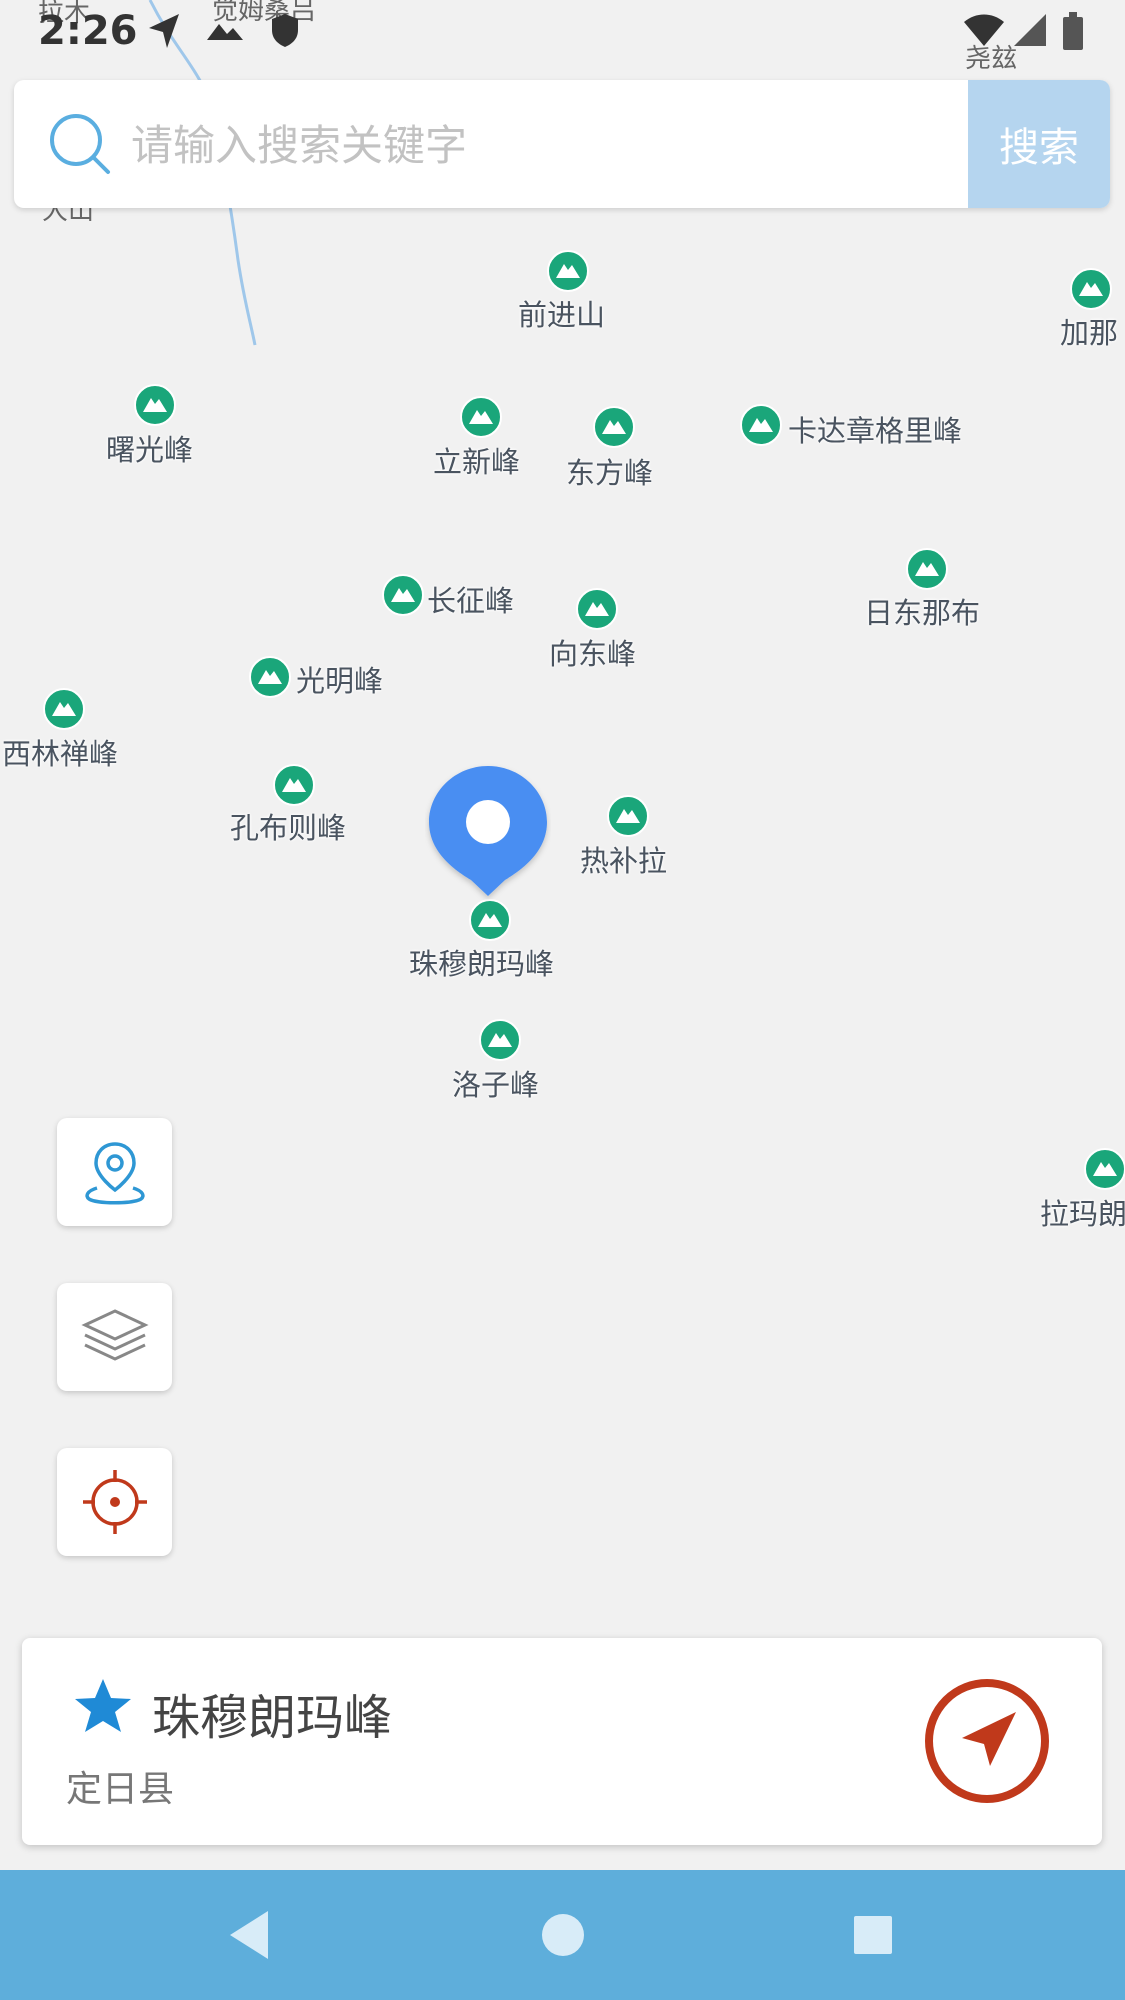  Describe the element at coordinates (80, 144) in the screenshot. I see `search-icon` at that location.